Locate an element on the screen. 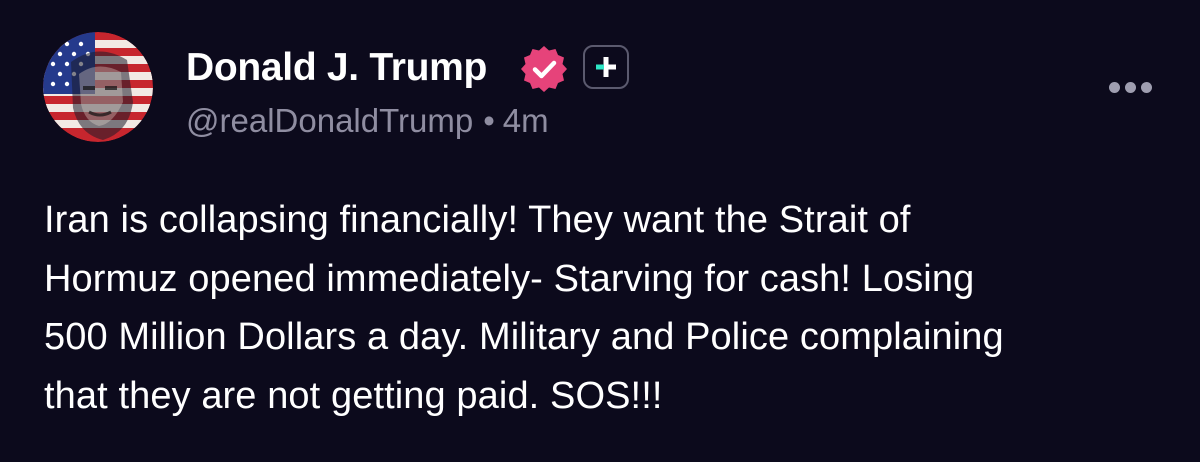  plus-icon is located at coordinates (606, 67).